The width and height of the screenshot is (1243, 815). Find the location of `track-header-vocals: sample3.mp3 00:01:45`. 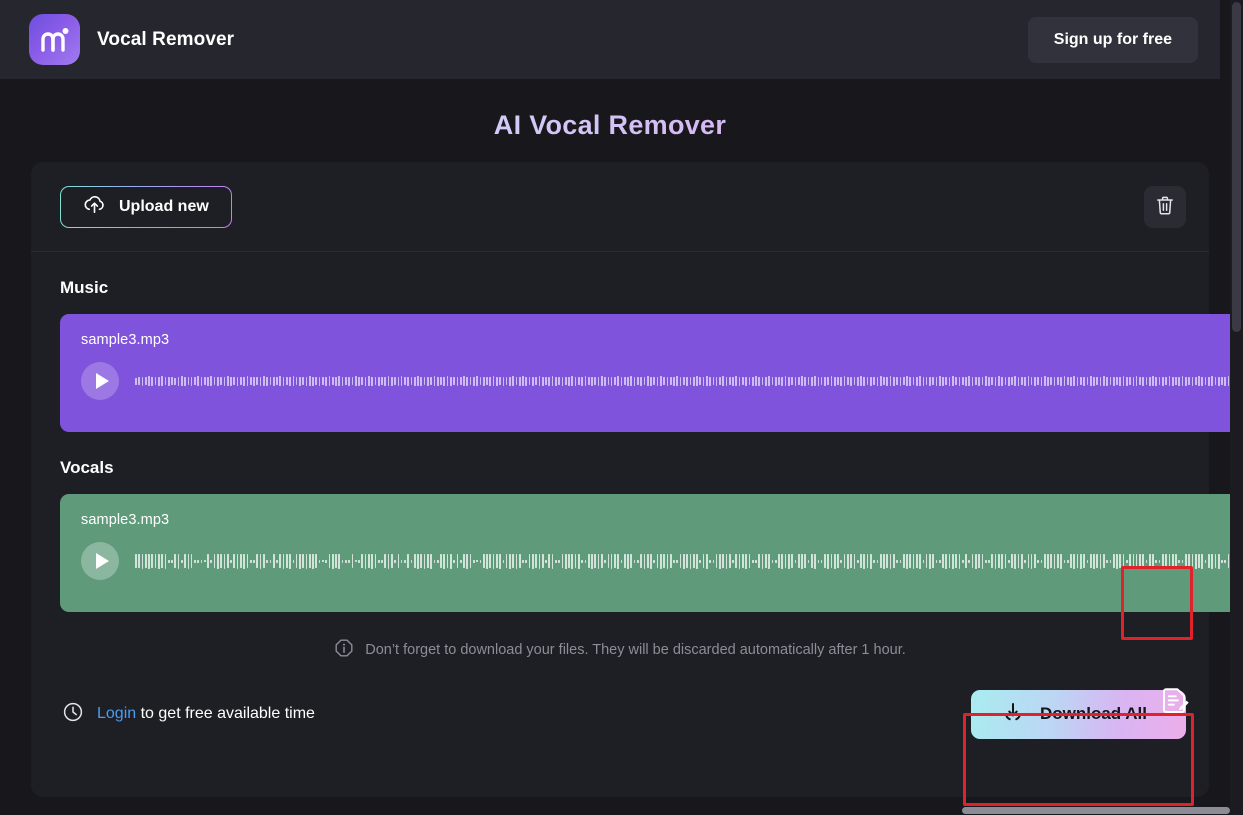

track-header-vocals: sample3.mp3 00:01:45 is located at coordinates (662, 520).